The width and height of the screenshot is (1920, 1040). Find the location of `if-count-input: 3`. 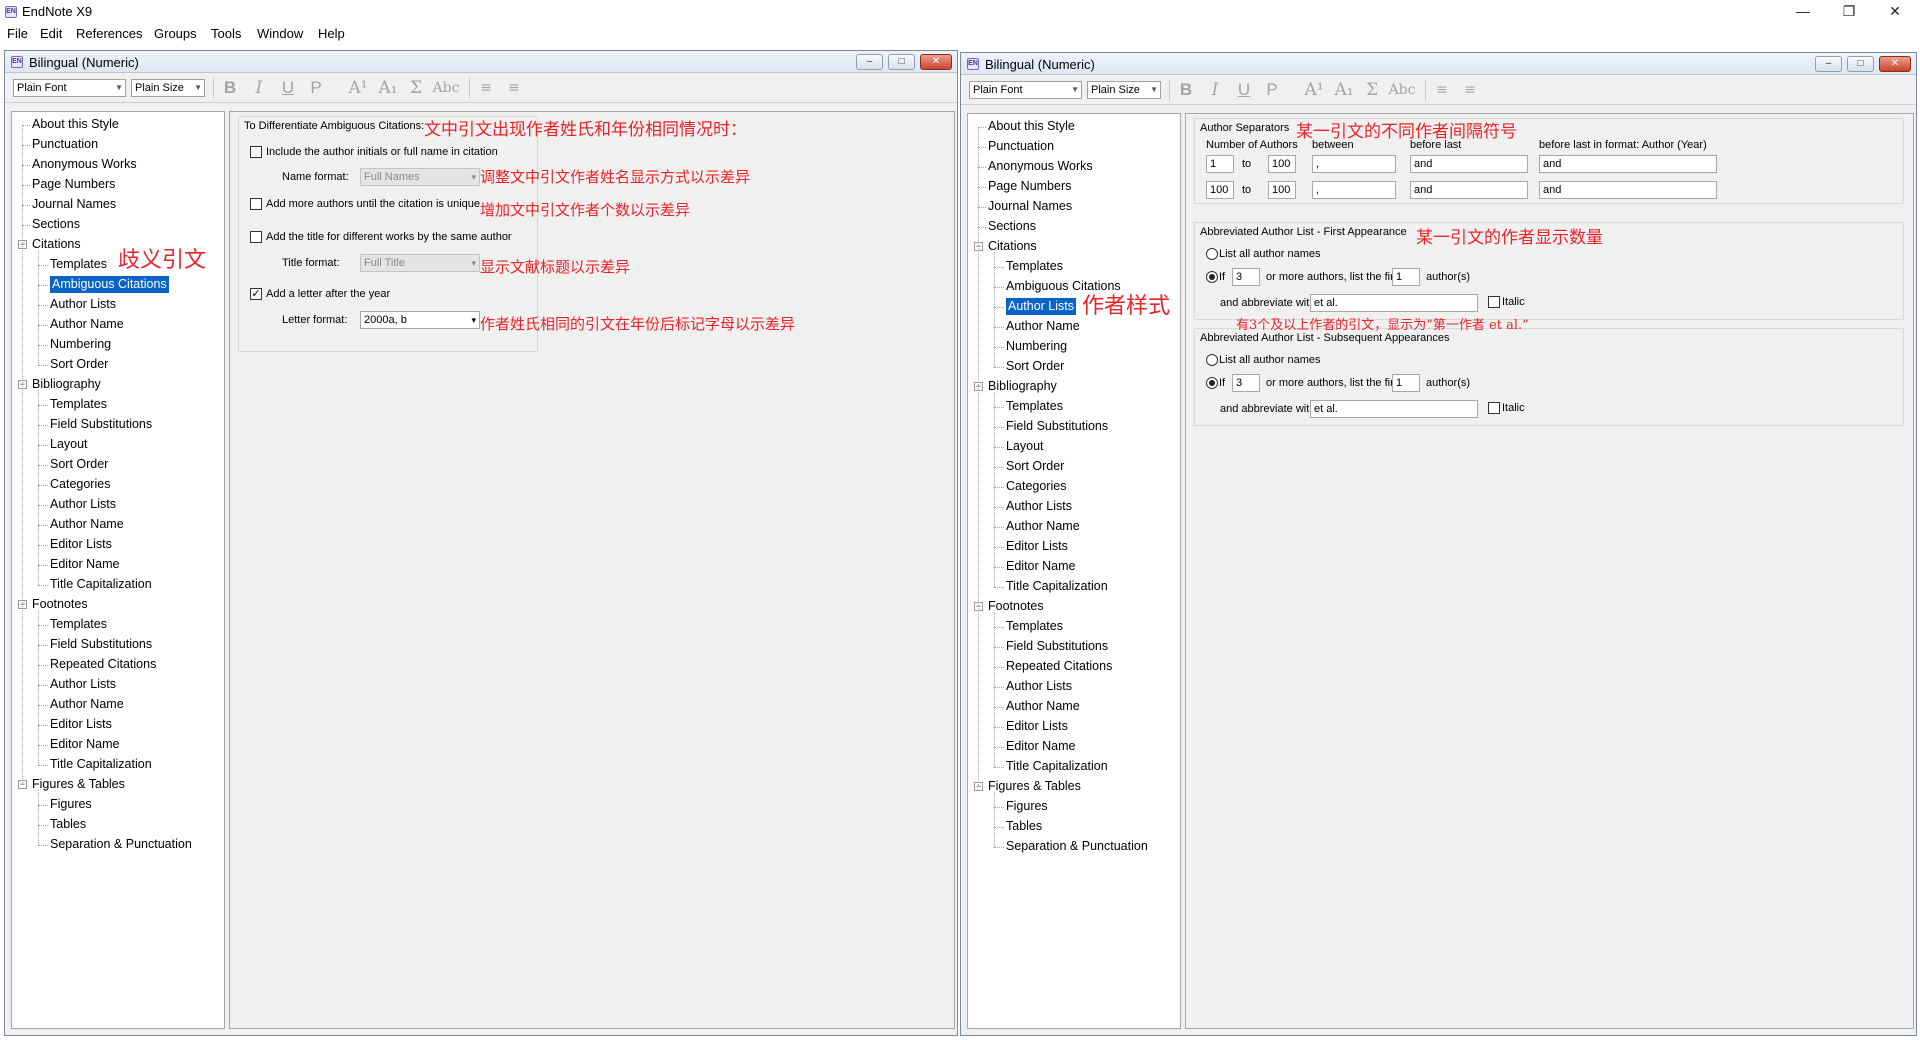

if-count-input: 3 is located at coordinates (1246, 277).